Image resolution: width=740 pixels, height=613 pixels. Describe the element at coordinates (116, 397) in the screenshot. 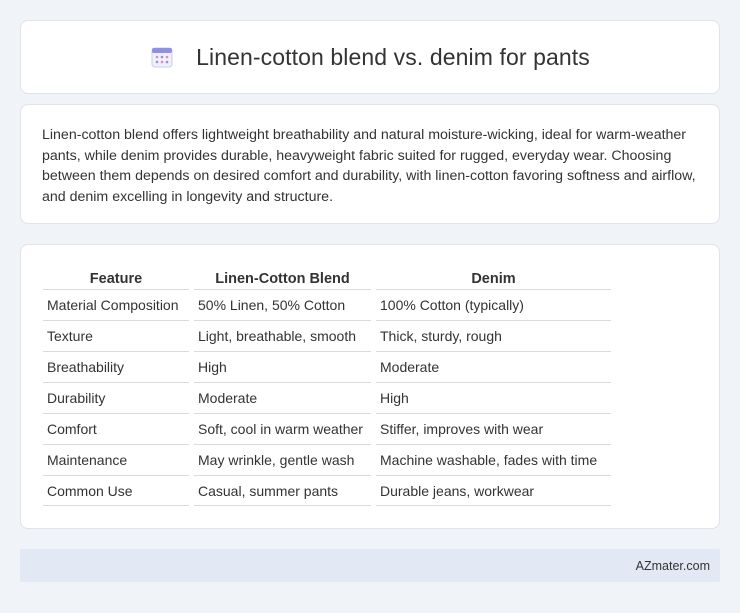

I see `feature-cell: Durability` at that location.